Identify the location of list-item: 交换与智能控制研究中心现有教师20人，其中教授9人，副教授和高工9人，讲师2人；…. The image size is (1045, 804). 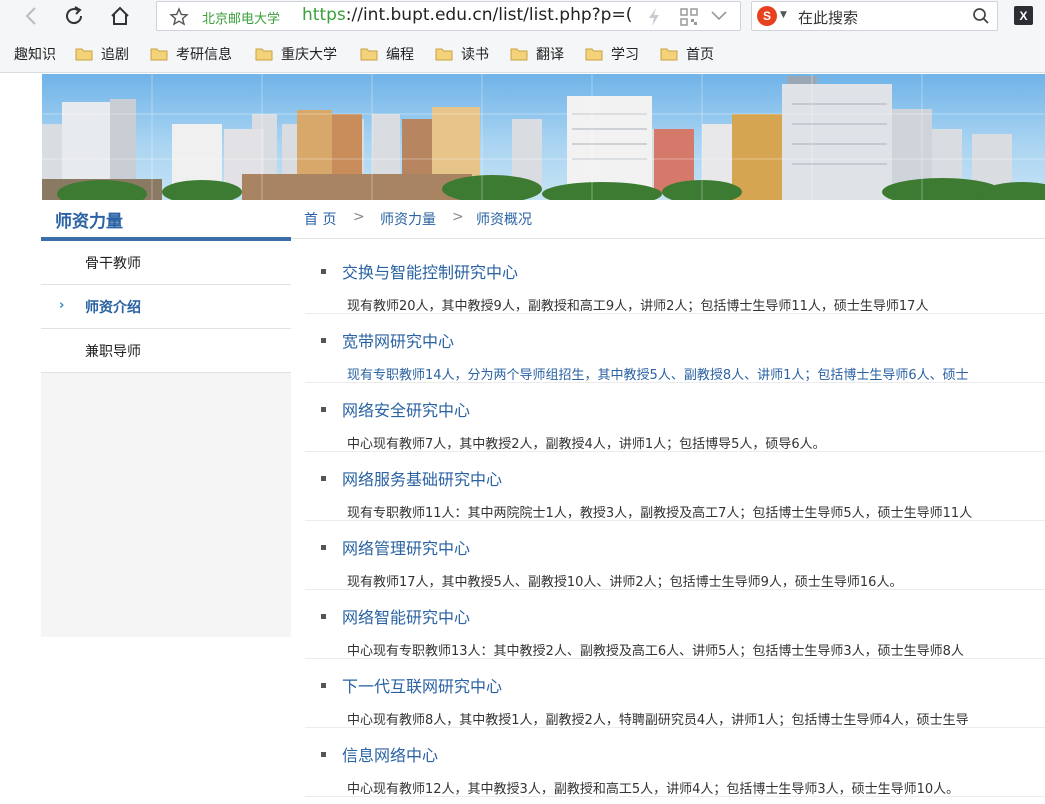
(675, 279).